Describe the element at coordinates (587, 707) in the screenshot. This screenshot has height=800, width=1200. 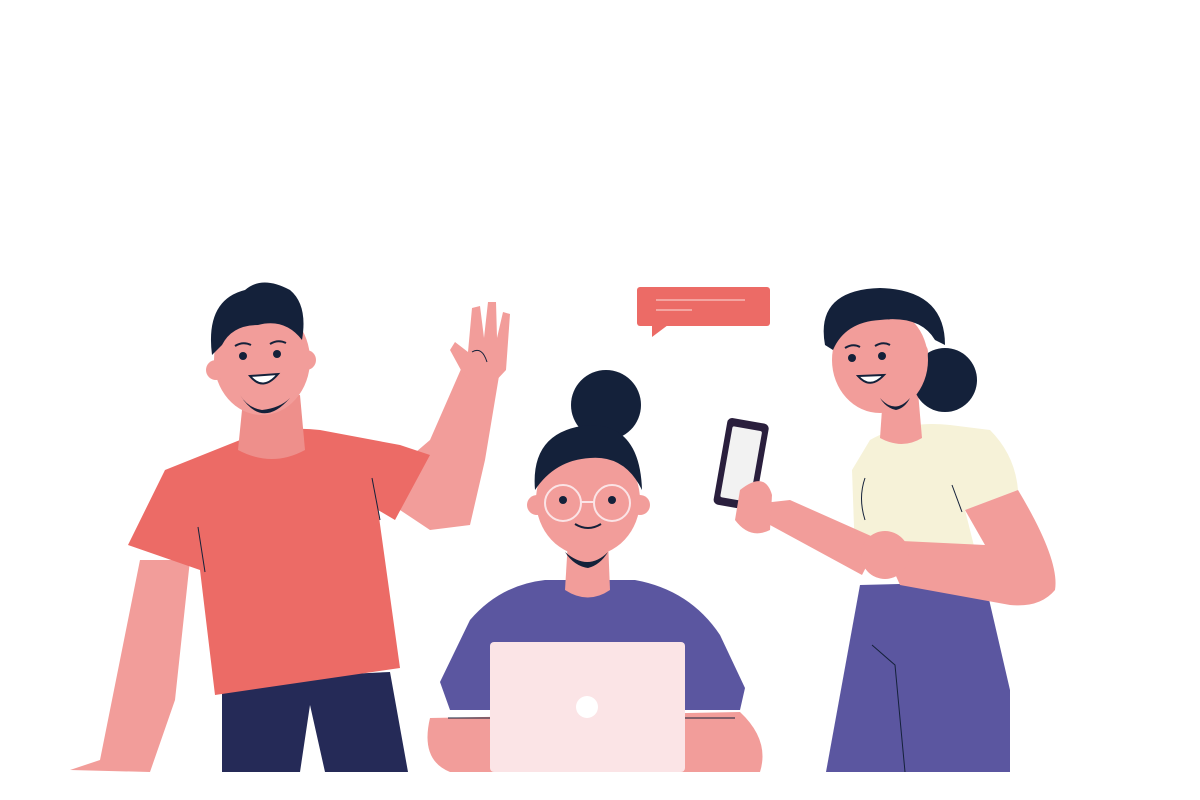
I see `laptop-logo-icon` at that location.